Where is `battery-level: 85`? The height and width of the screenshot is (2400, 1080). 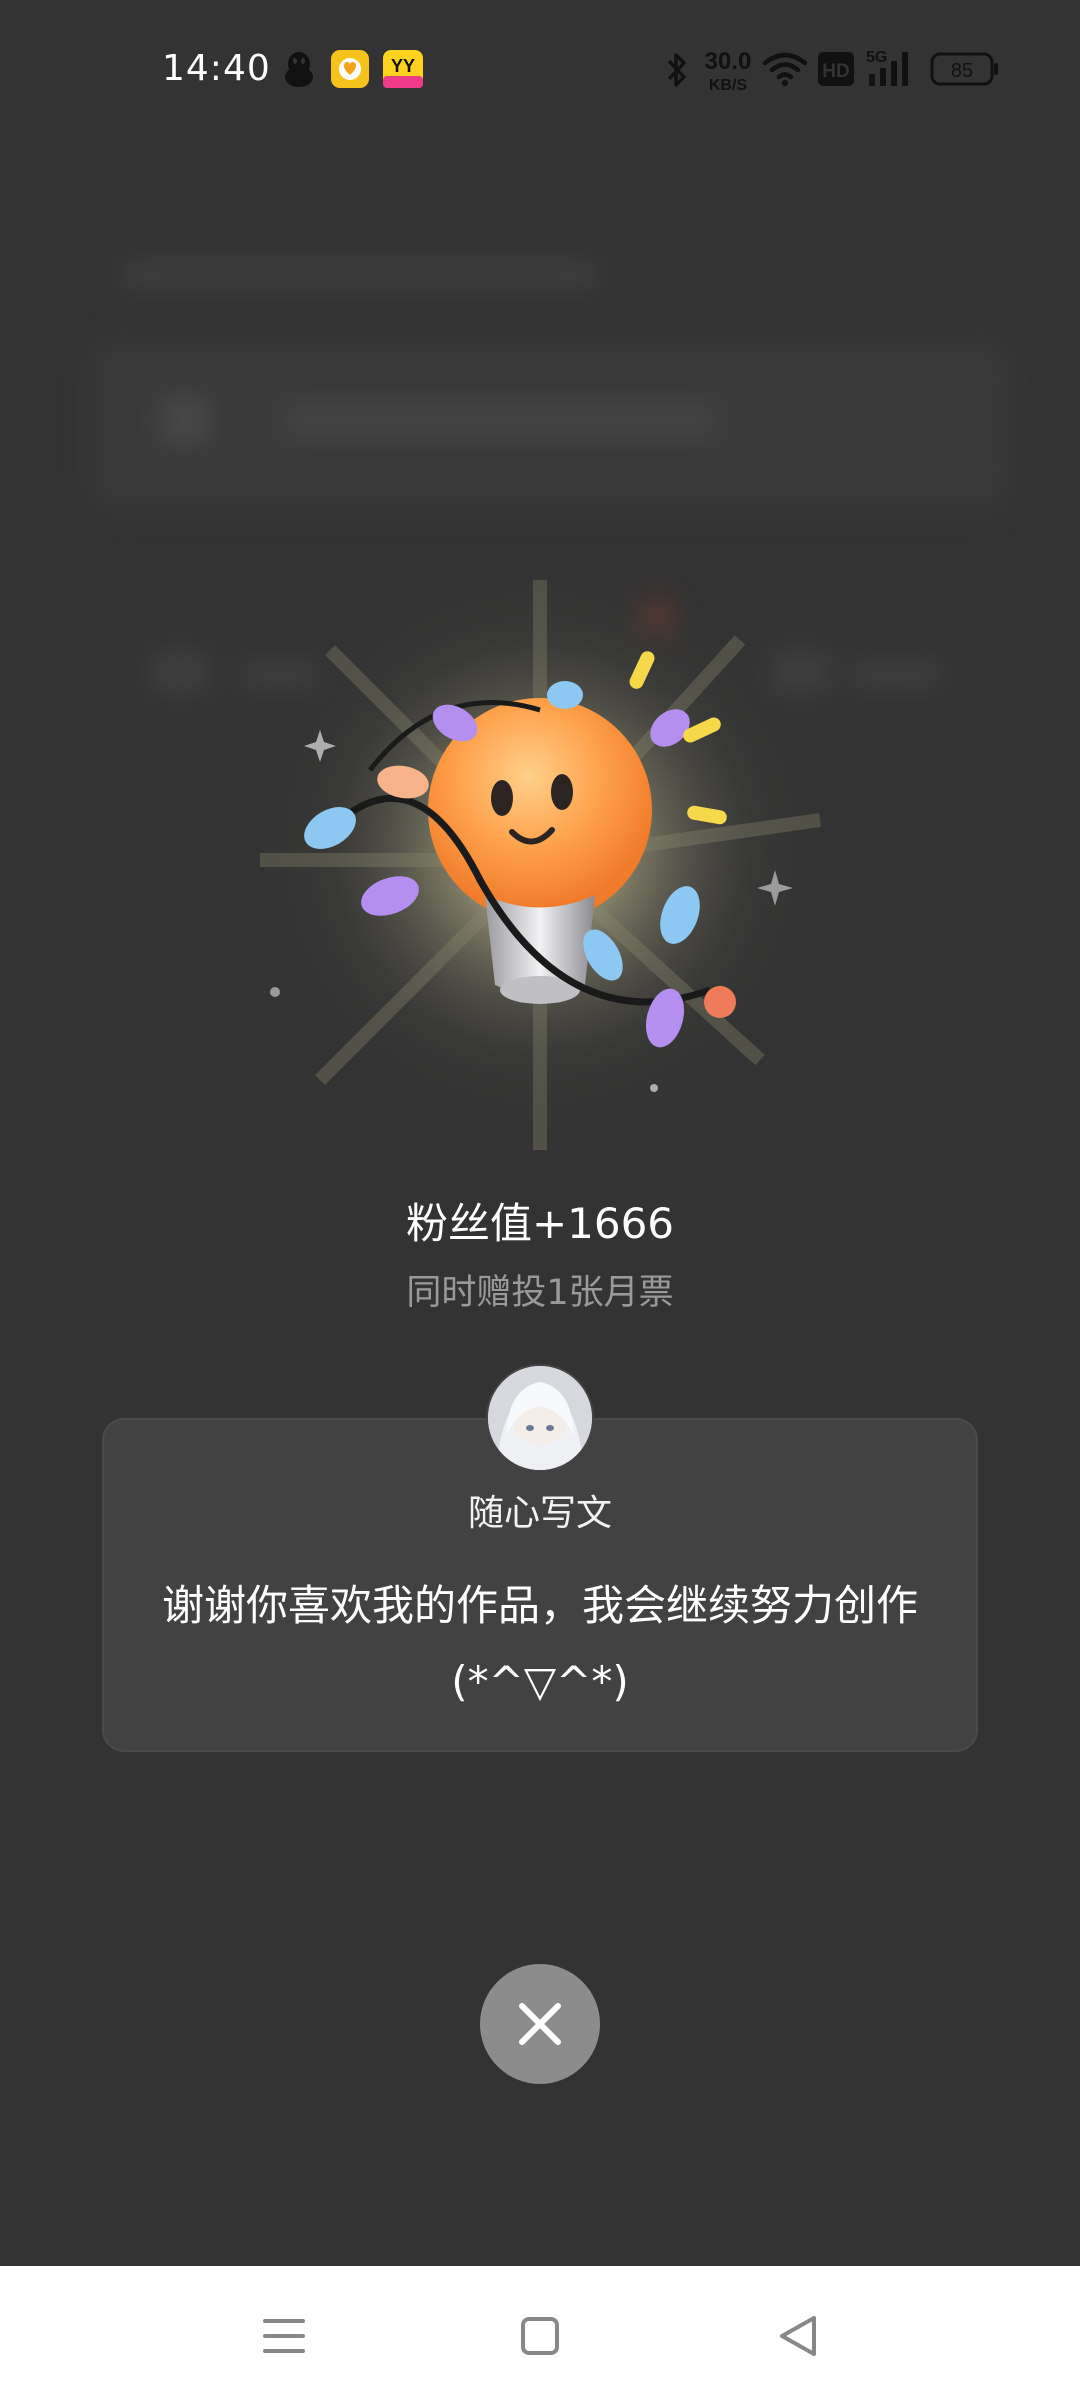
battery-level: 85 is located at coordinates (962, 71).